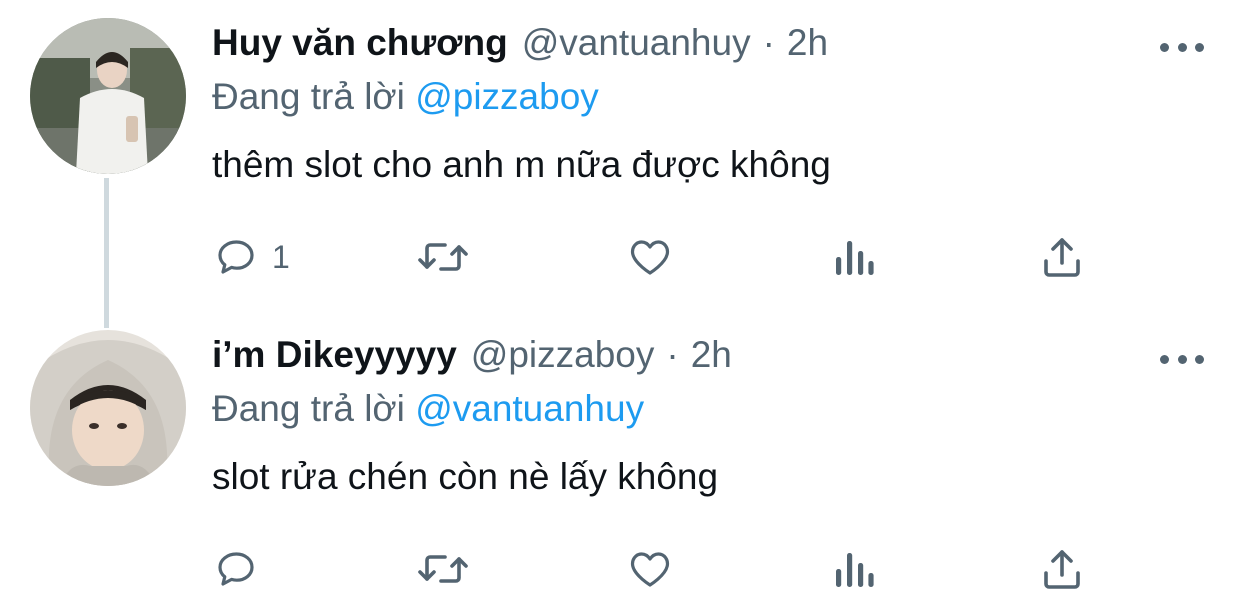  What do you see at coordinates (520, 46) in the screenshot?
I see `tweet-header: Huy văn chương @vantuanhuy · 2h` at bounding box center [520, 46].